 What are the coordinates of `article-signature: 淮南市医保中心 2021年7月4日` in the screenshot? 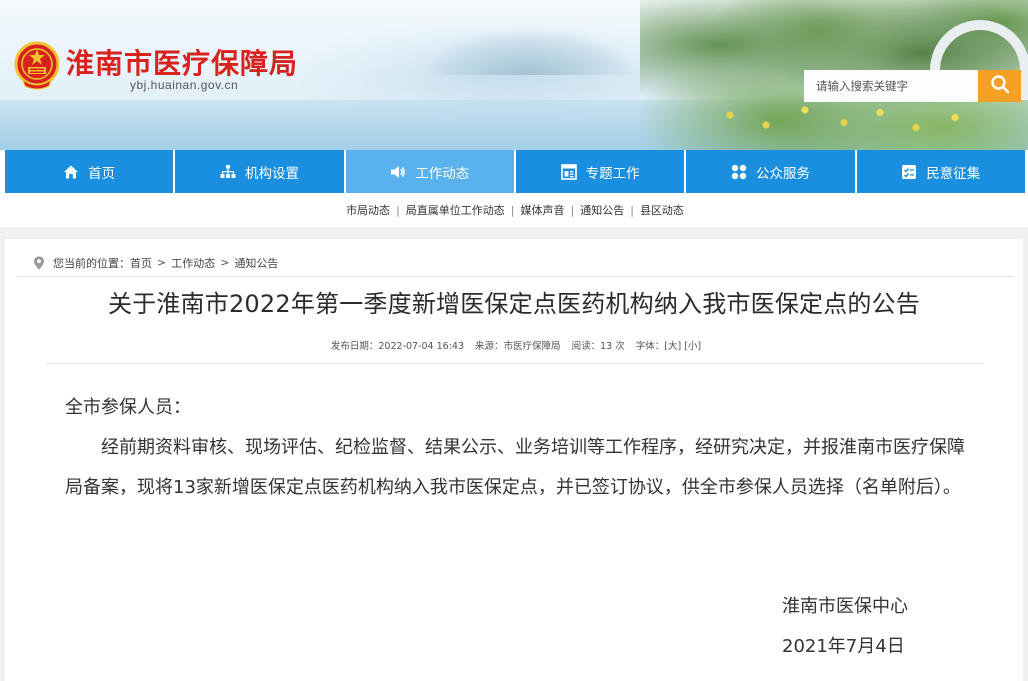 It's located at (845, 627).